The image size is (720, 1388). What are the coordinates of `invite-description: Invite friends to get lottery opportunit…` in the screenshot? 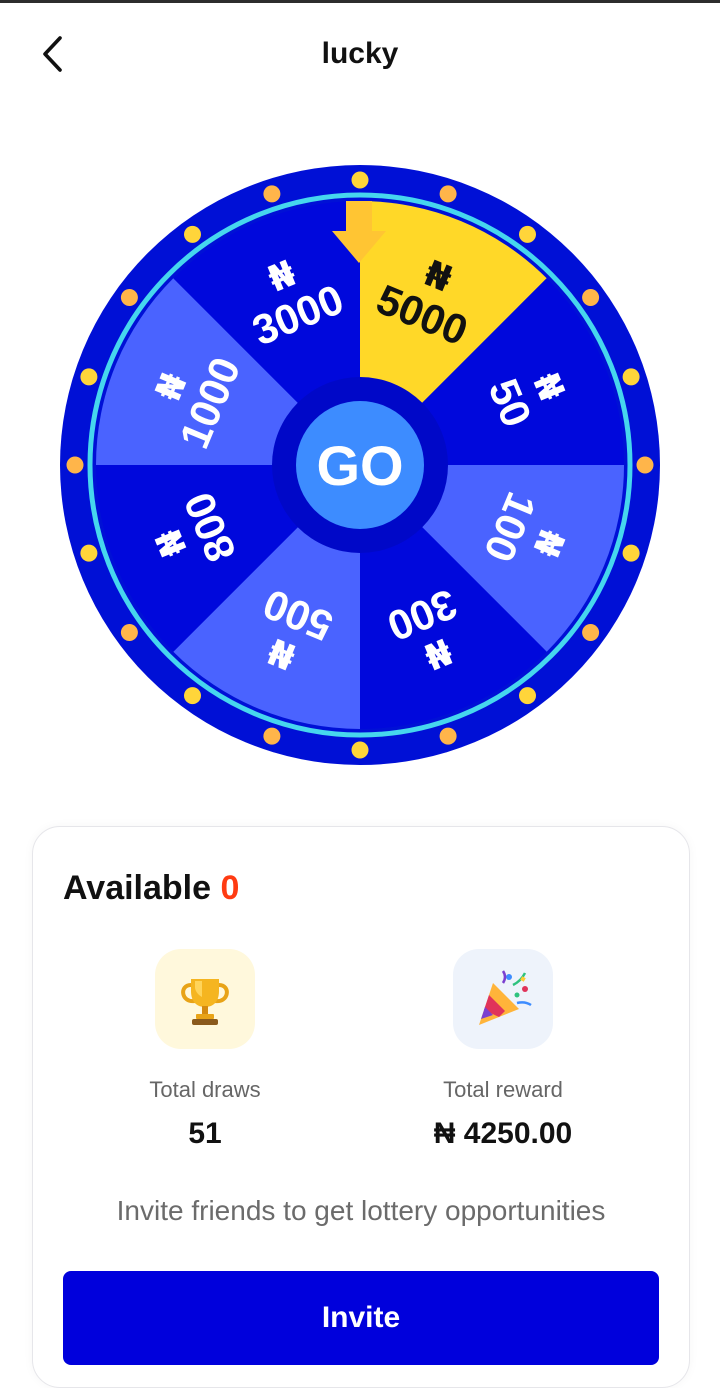 It's located at (361, 1210).